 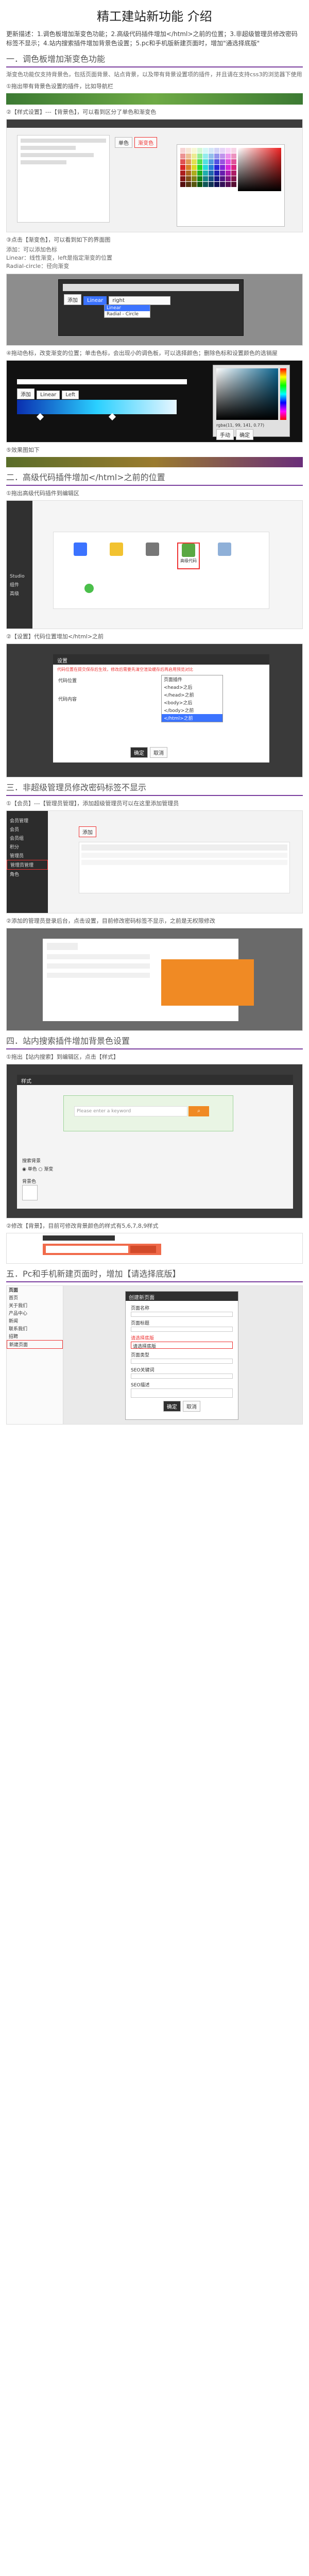 What do you see at coordinates (245, 434) in the screenshot?
I see `confirm-button: 确定` at bounding box center [245, 434].